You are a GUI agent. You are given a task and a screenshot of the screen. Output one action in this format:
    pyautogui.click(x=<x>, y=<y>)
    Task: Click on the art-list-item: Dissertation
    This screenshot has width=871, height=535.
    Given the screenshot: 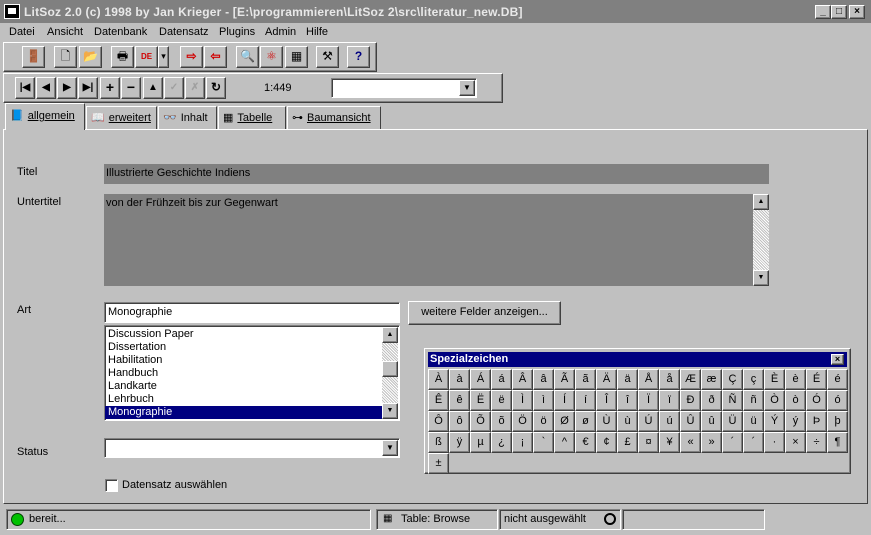 What is the action you would take?
    pyautogui.click(x=244, y=347)
    